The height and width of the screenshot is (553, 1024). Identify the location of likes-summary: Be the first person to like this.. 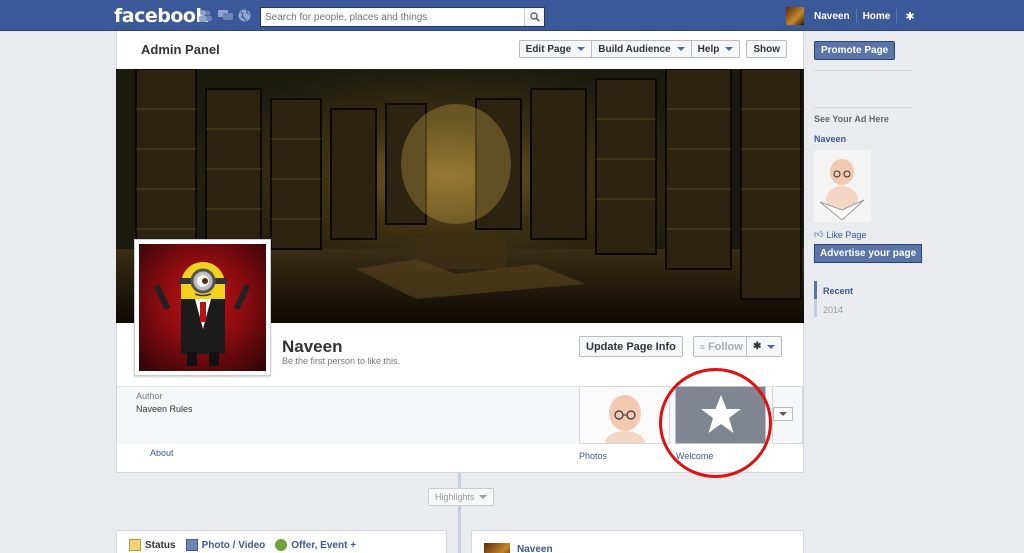
(341, 361).